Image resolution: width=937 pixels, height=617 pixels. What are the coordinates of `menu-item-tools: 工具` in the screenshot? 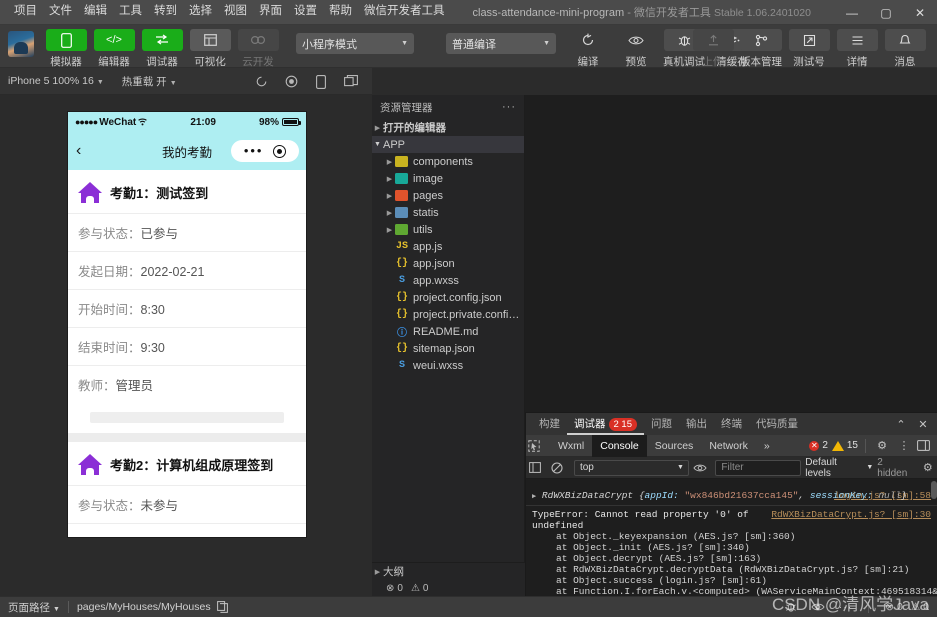 It's located at (130, 12).